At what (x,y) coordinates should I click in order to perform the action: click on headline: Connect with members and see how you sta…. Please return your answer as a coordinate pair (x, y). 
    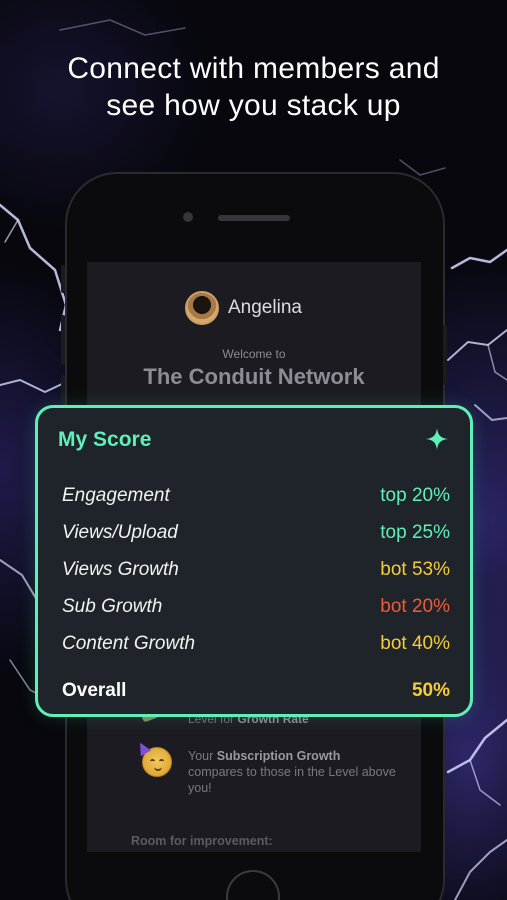
    Looking at the image, I should click on (253, 87).